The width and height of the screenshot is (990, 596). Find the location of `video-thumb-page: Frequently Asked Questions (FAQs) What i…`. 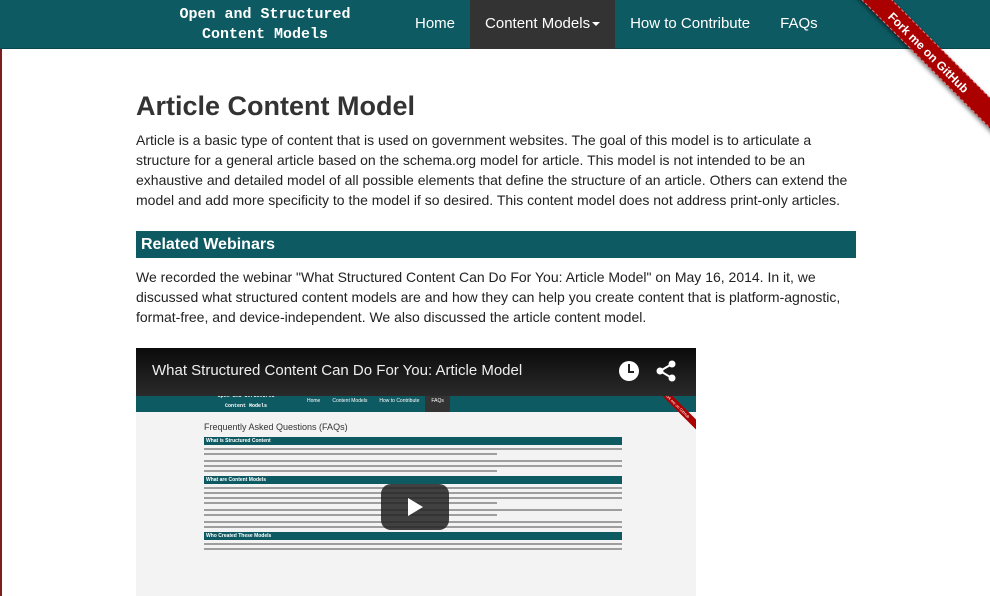

video-thumb-page: Frequently Asked Questions (FAQs) What i… is located at coordinates (413, 482).